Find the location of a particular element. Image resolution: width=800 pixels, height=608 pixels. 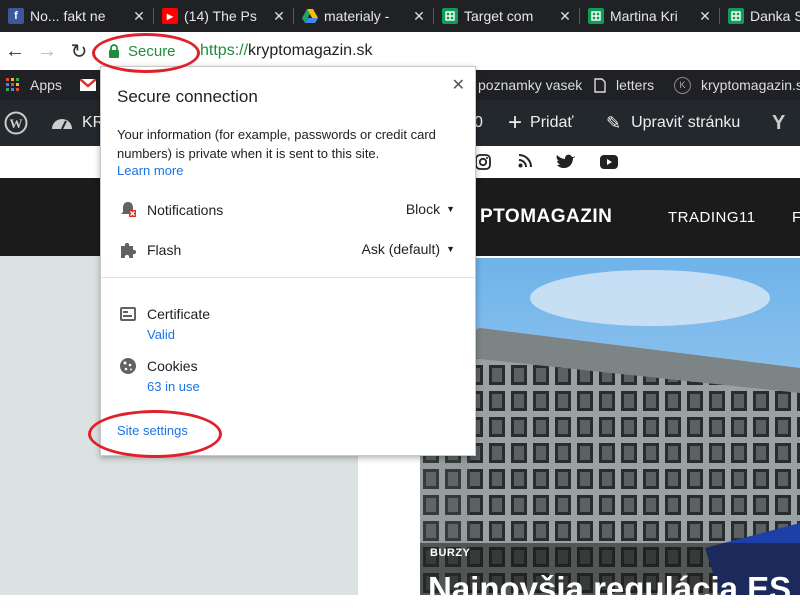

tab-drive: materialy - ✕ is located at coordinates (364, 16).